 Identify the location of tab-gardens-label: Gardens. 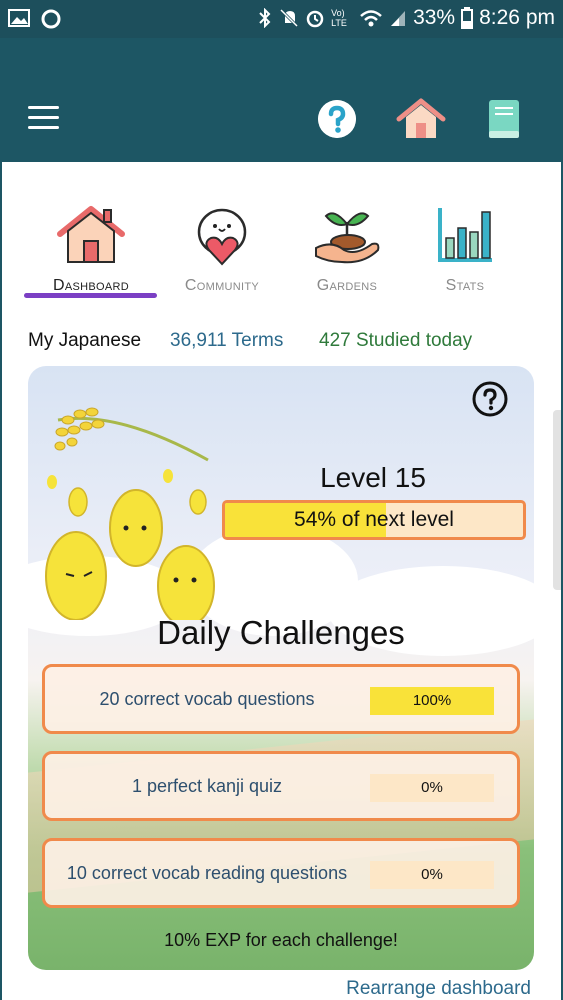
(347, 285).